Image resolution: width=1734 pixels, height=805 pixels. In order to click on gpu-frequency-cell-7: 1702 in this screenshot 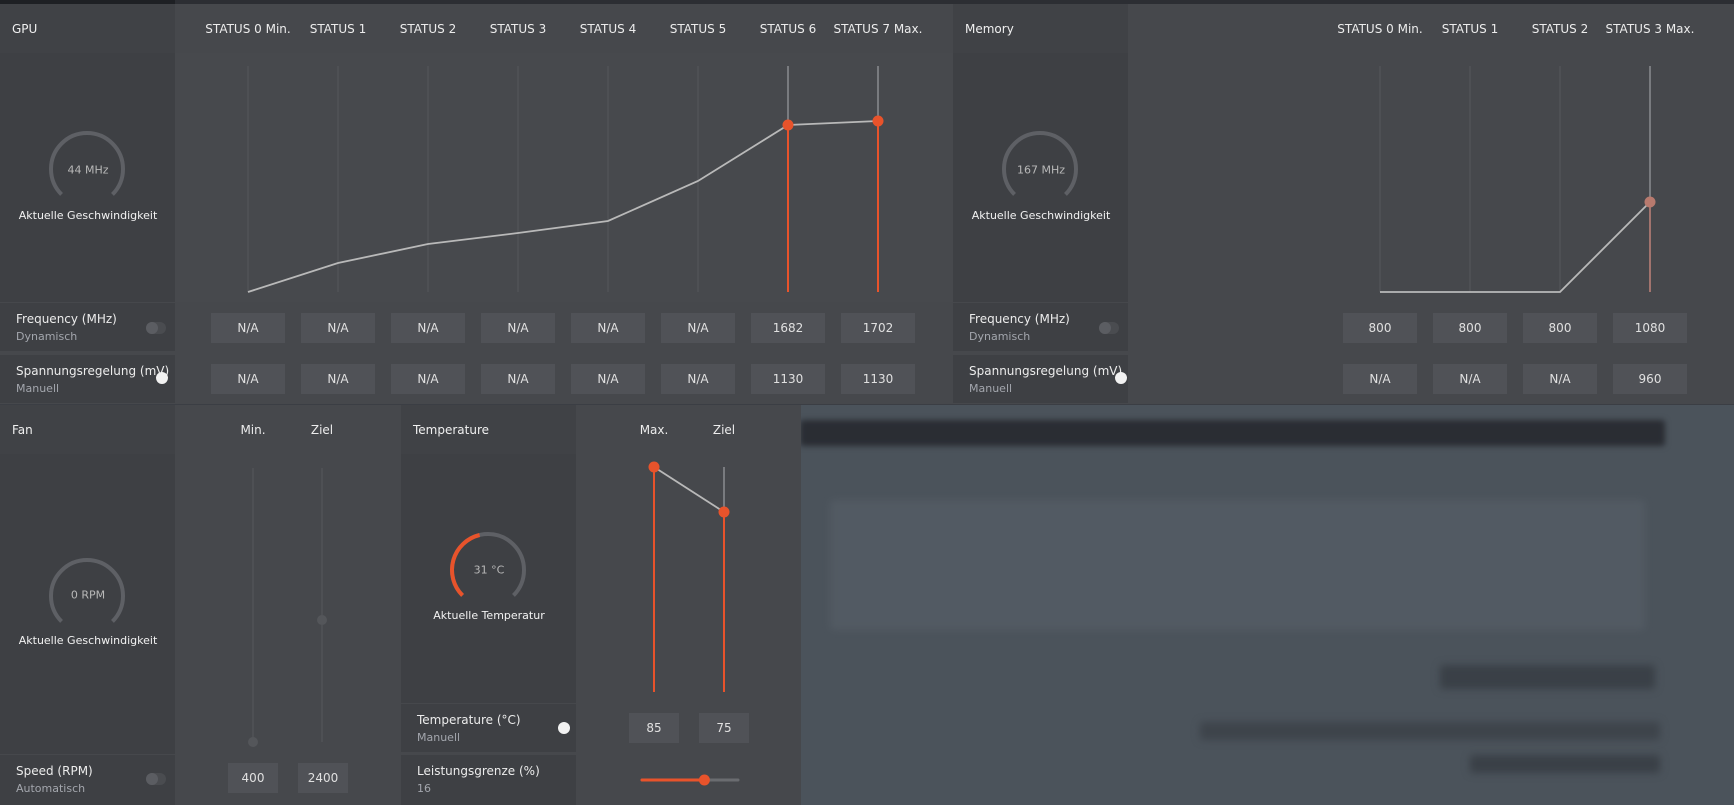, I will do `click(878, 328)`.